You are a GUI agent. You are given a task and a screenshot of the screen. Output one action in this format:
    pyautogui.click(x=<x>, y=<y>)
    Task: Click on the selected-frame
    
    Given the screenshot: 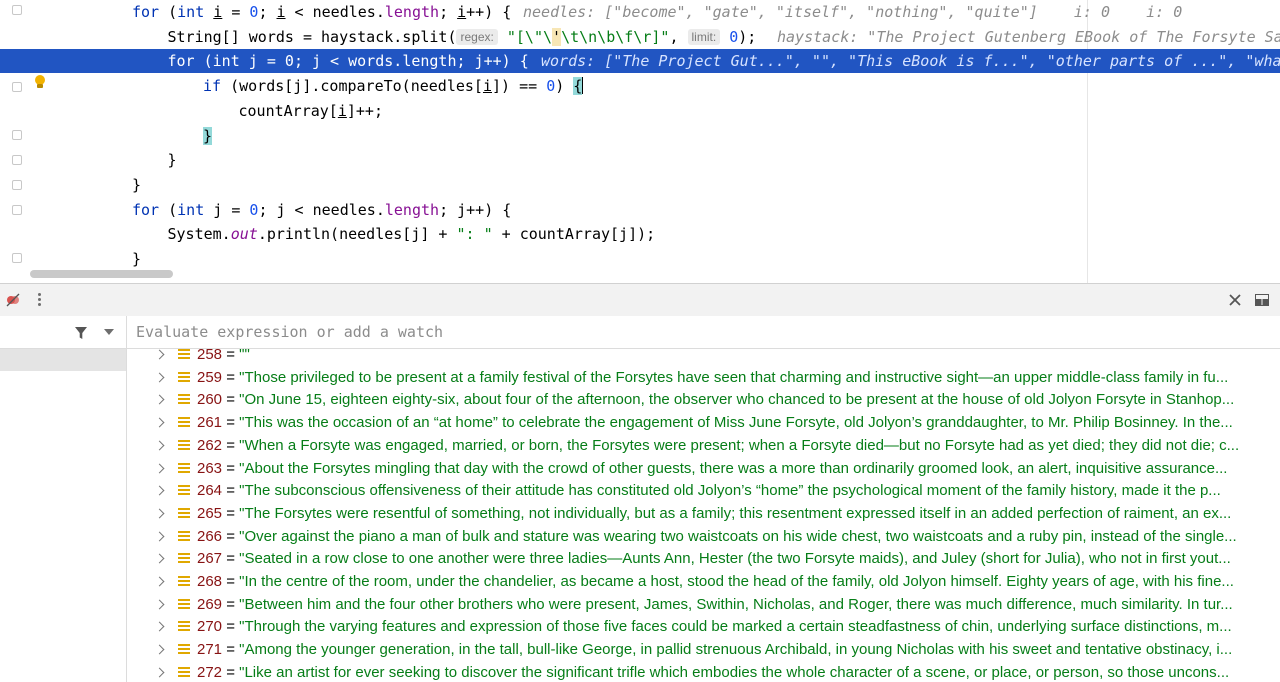 What is the action you would take?
    pyautogui.click(x=63, y=360)
    